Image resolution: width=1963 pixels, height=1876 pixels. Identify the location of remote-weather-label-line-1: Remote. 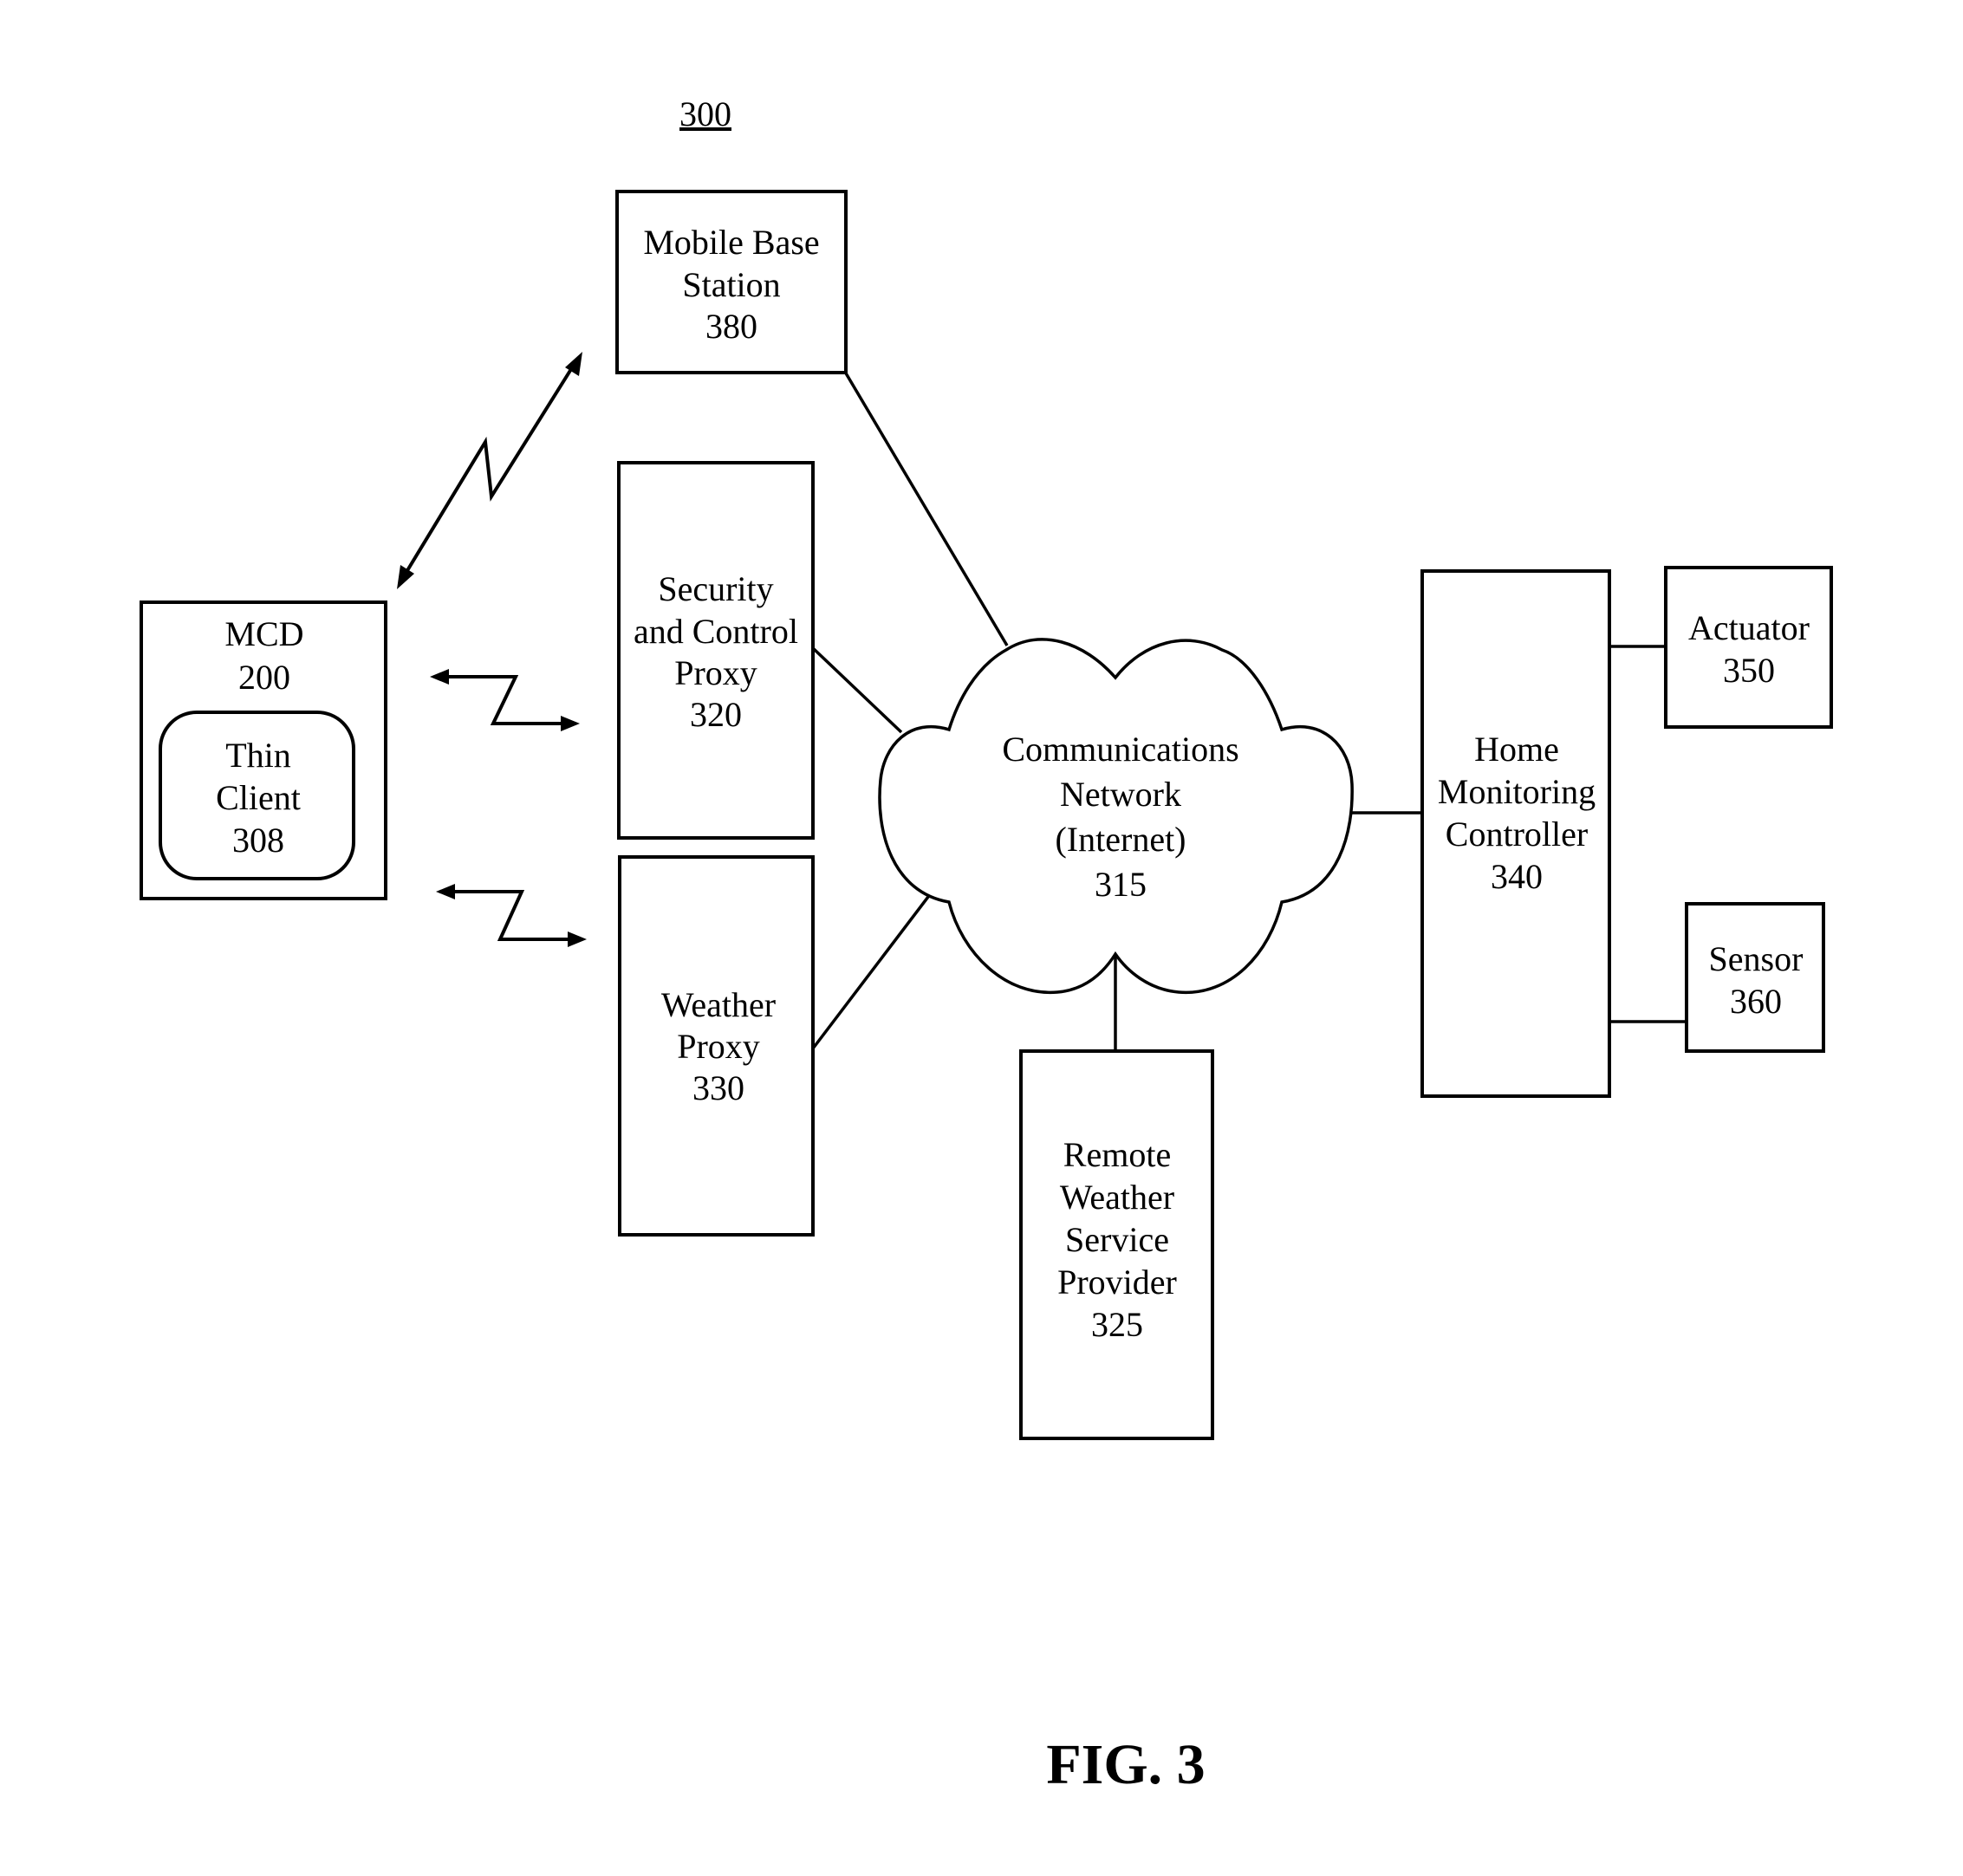
(1117, 1154).